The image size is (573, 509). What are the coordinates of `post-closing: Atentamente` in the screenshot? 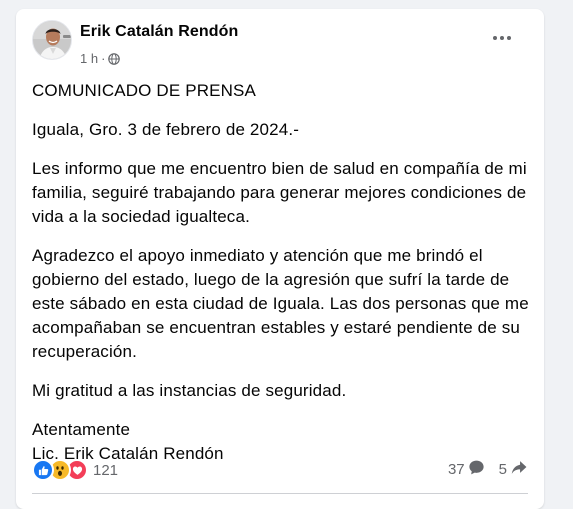 It's located at (81, 429).